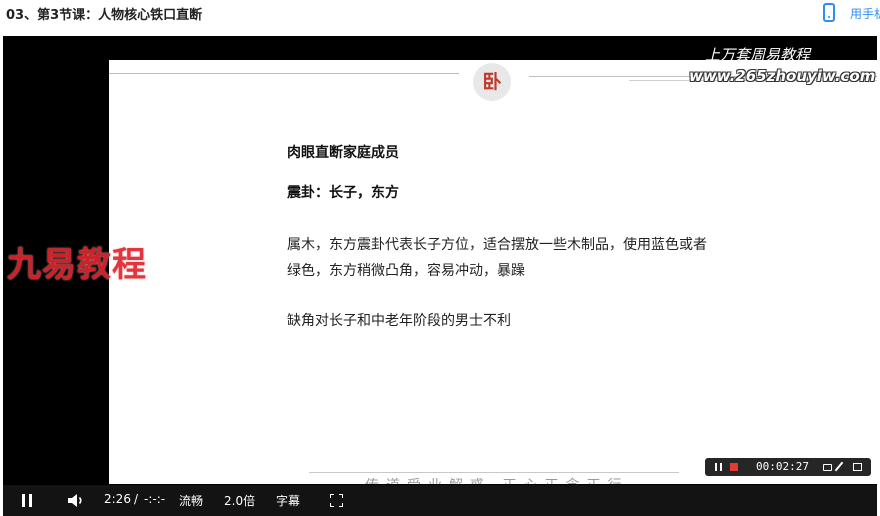 This screenshot has width=880, height=516. Describe the element at coordinates (839, 466) in the screenshot. I see `annotate-pen-icon` at that location.